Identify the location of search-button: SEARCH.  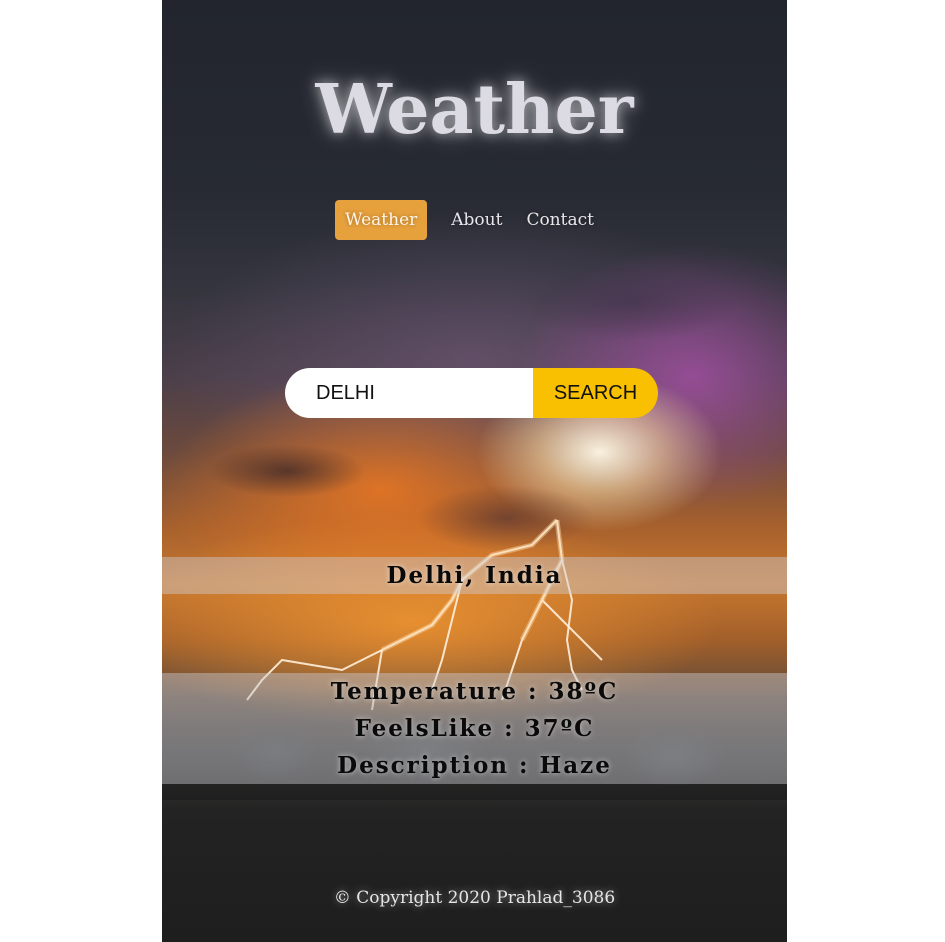
(595, 393).